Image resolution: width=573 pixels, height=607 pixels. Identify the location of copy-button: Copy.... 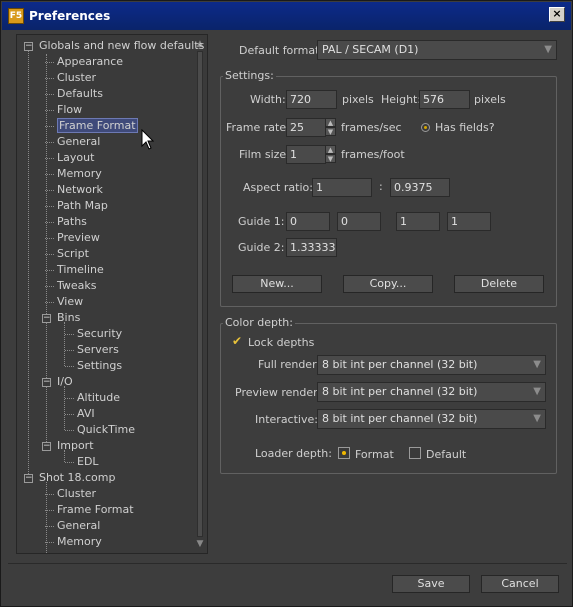
(388, 284).